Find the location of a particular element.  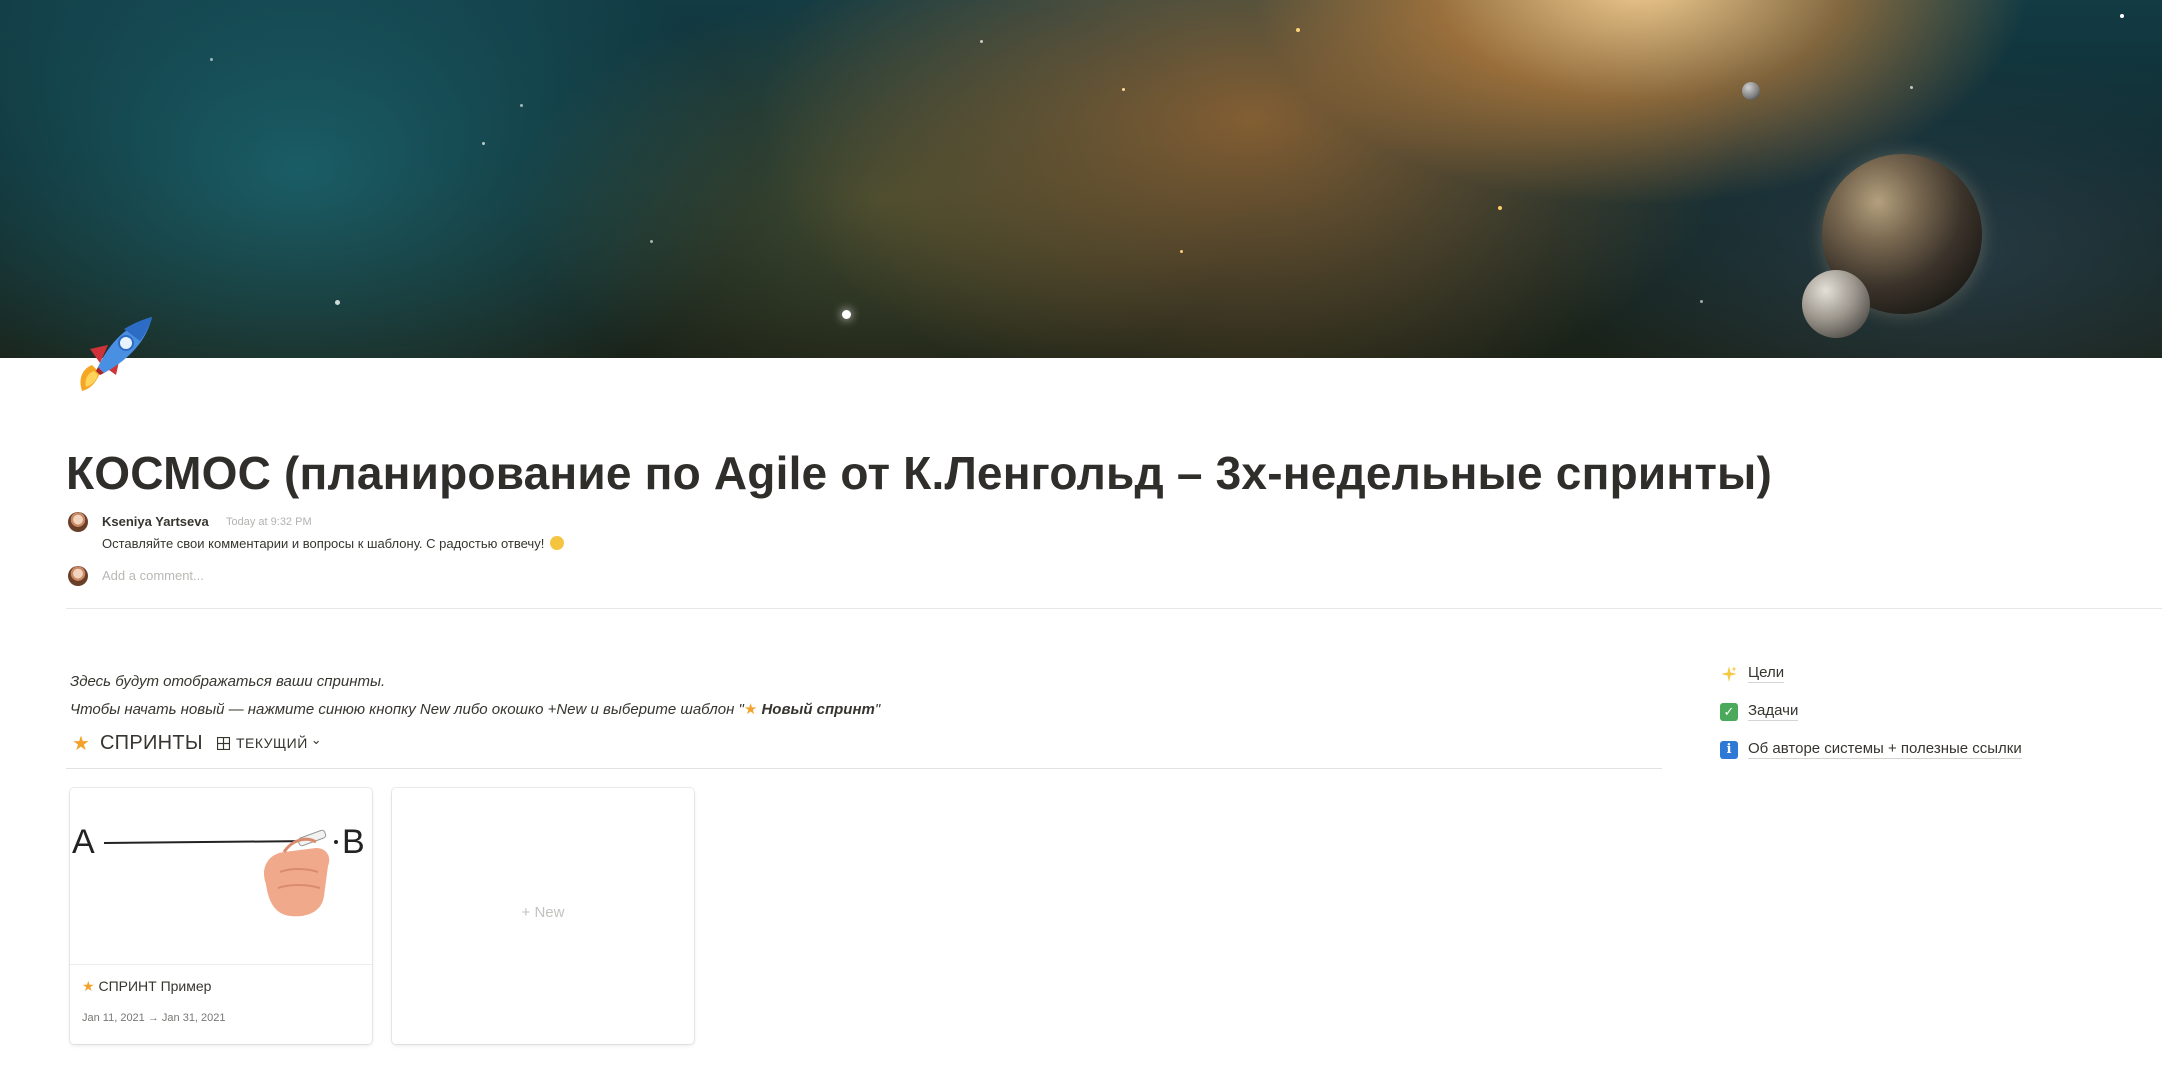

database-title: СПРИНТЫ is located at coordinates (151, 743).